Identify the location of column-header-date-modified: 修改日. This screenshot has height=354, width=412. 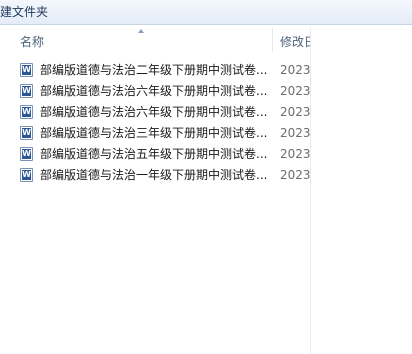
(291, 40).